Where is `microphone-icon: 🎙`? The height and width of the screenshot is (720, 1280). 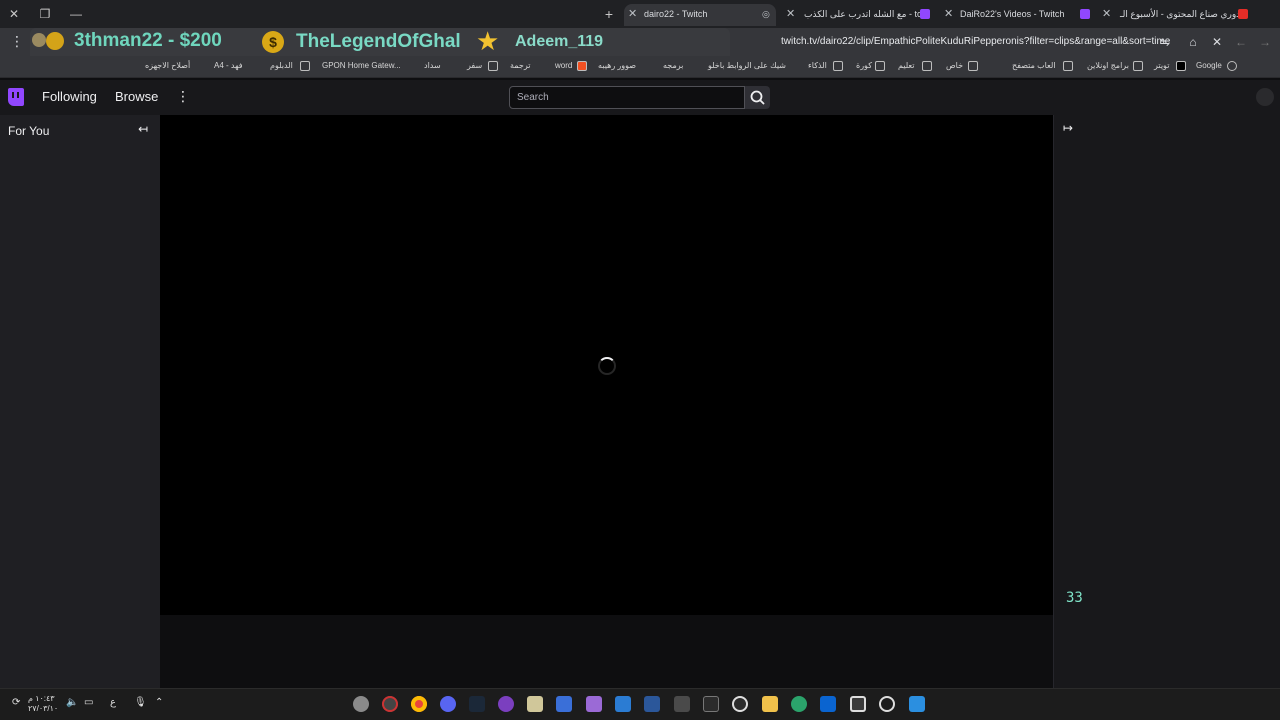 microphone-icon: 🎙 is located at coordinates (140, 702).